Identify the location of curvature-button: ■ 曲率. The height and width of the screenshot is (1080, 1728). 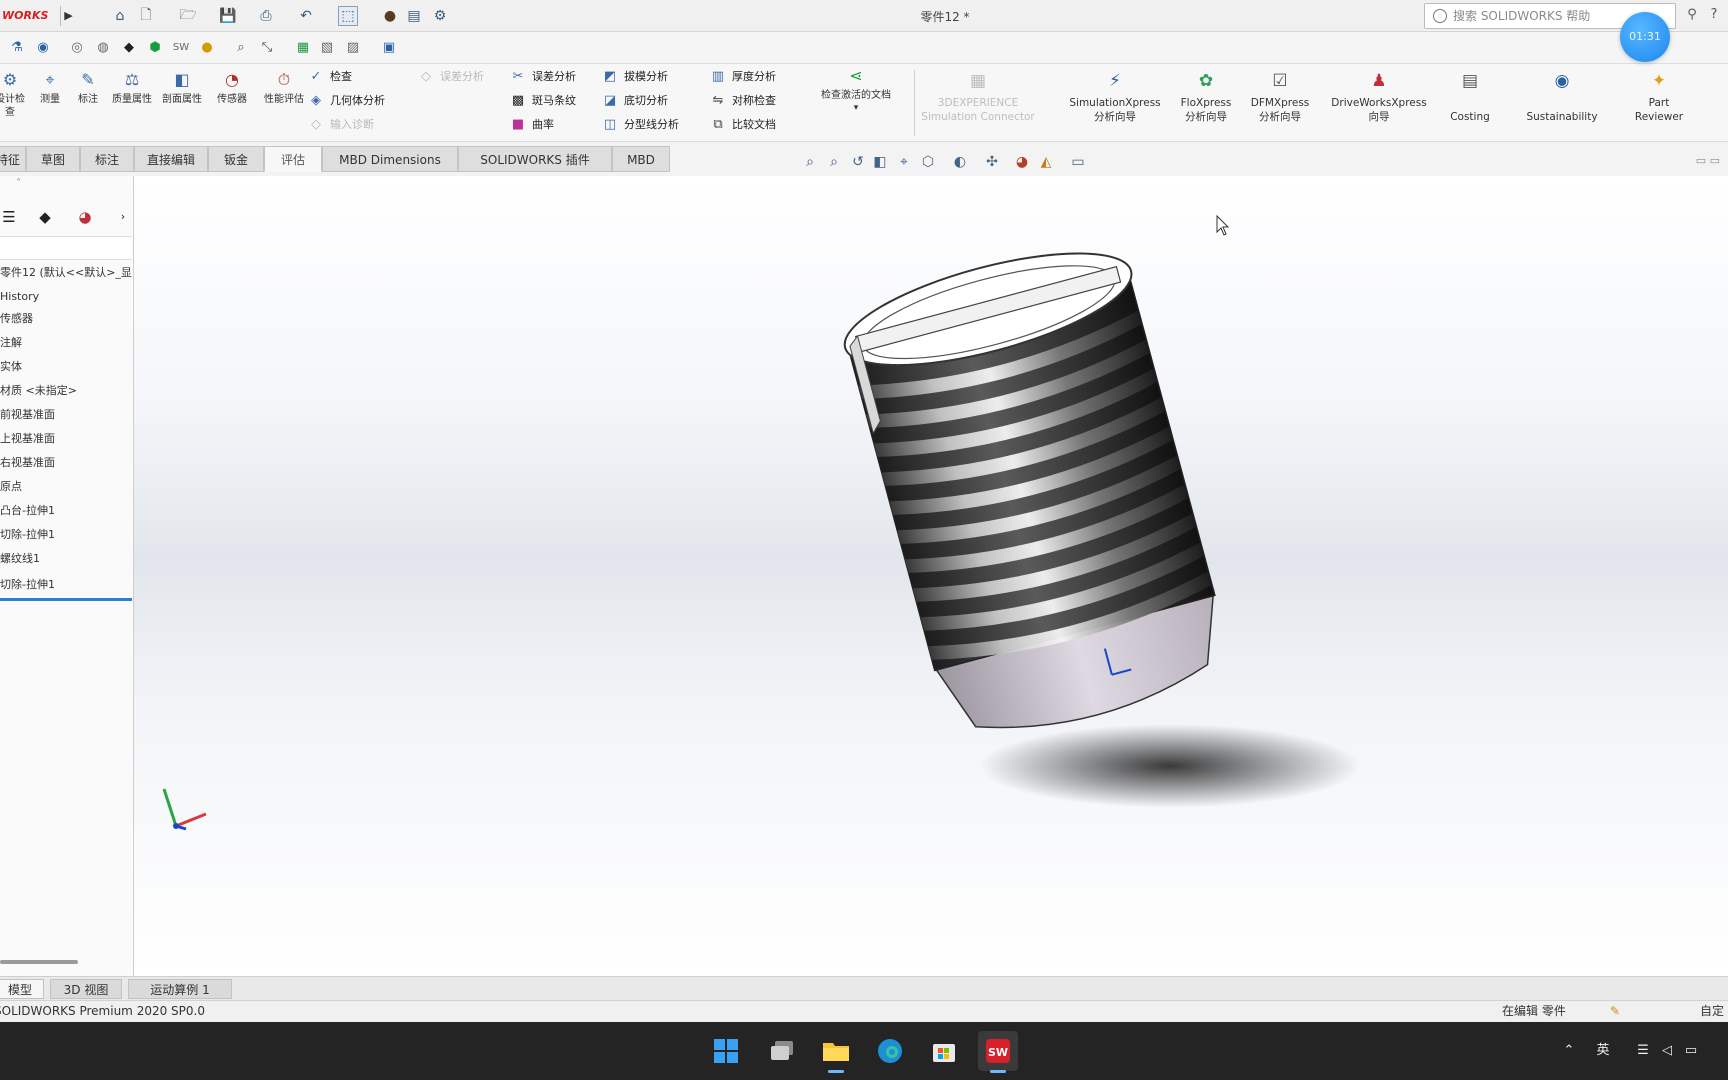
(531, 125).